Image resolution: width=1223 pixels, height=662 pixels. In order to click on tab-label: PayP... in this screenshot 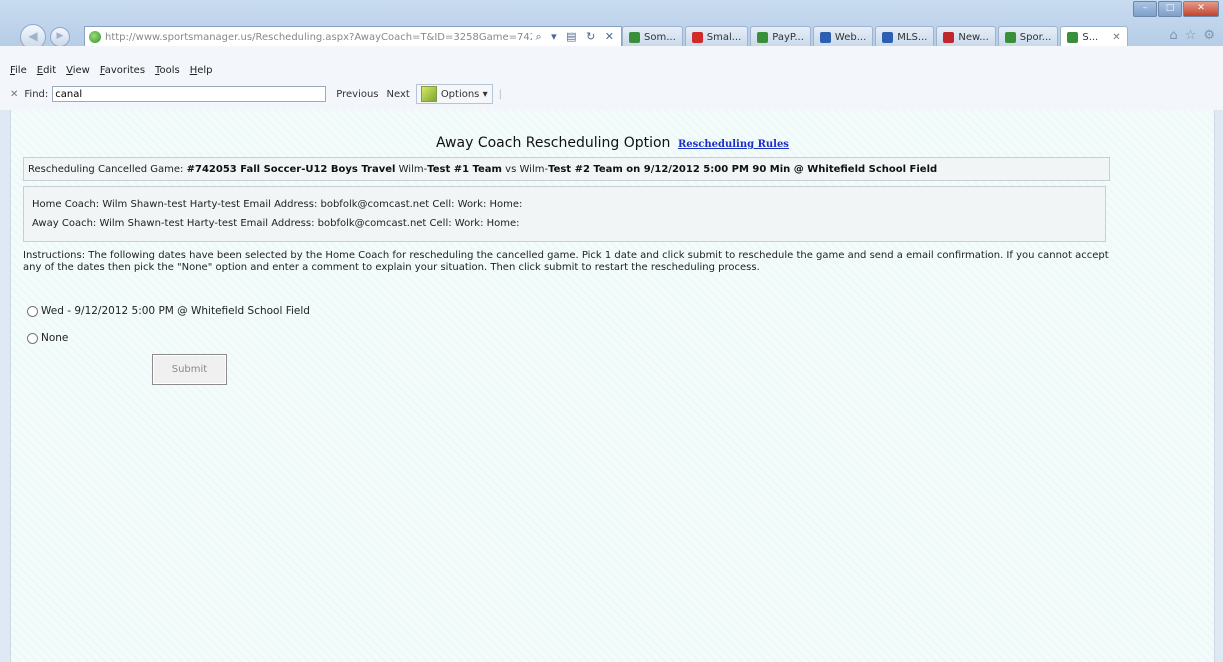, I will do `click(788, 37)`.